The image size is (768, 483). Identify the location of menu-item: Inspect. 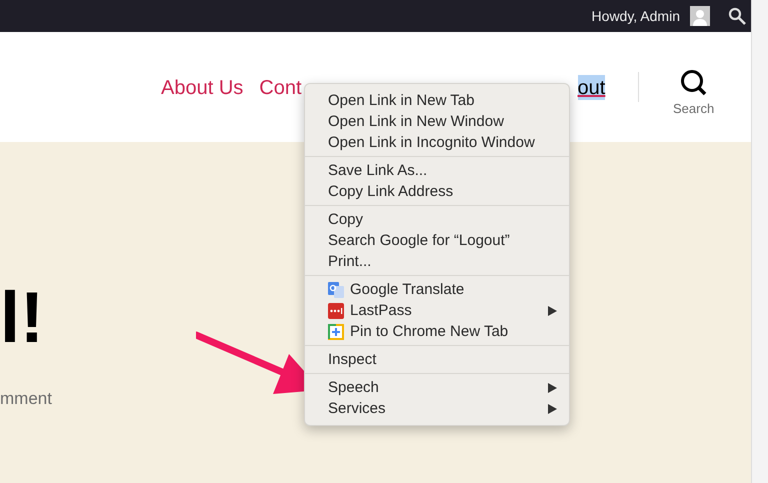
(437, 359).